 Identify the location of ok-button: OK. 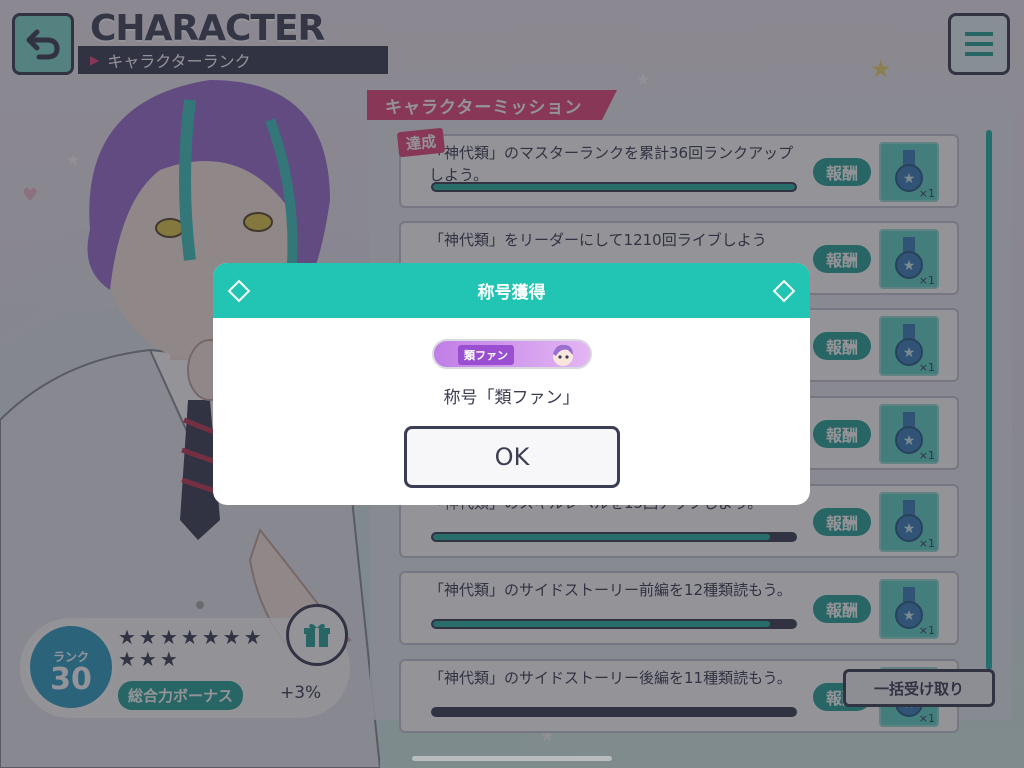
(512, 457).